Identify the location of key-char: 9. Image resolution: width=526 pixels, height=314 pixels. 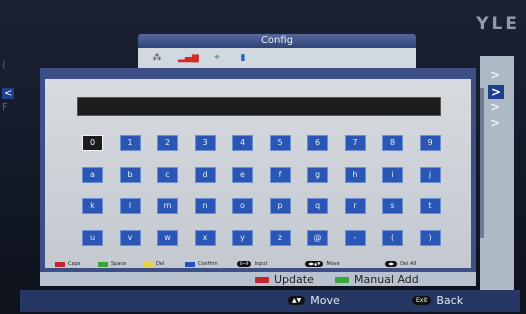
(430, 143).